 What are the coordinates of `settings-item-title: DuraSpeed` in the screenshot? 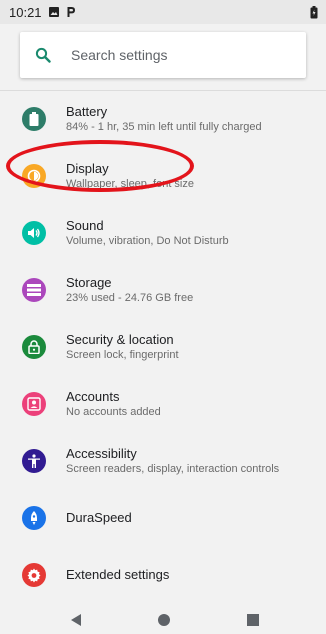 It's located at (99, 517).